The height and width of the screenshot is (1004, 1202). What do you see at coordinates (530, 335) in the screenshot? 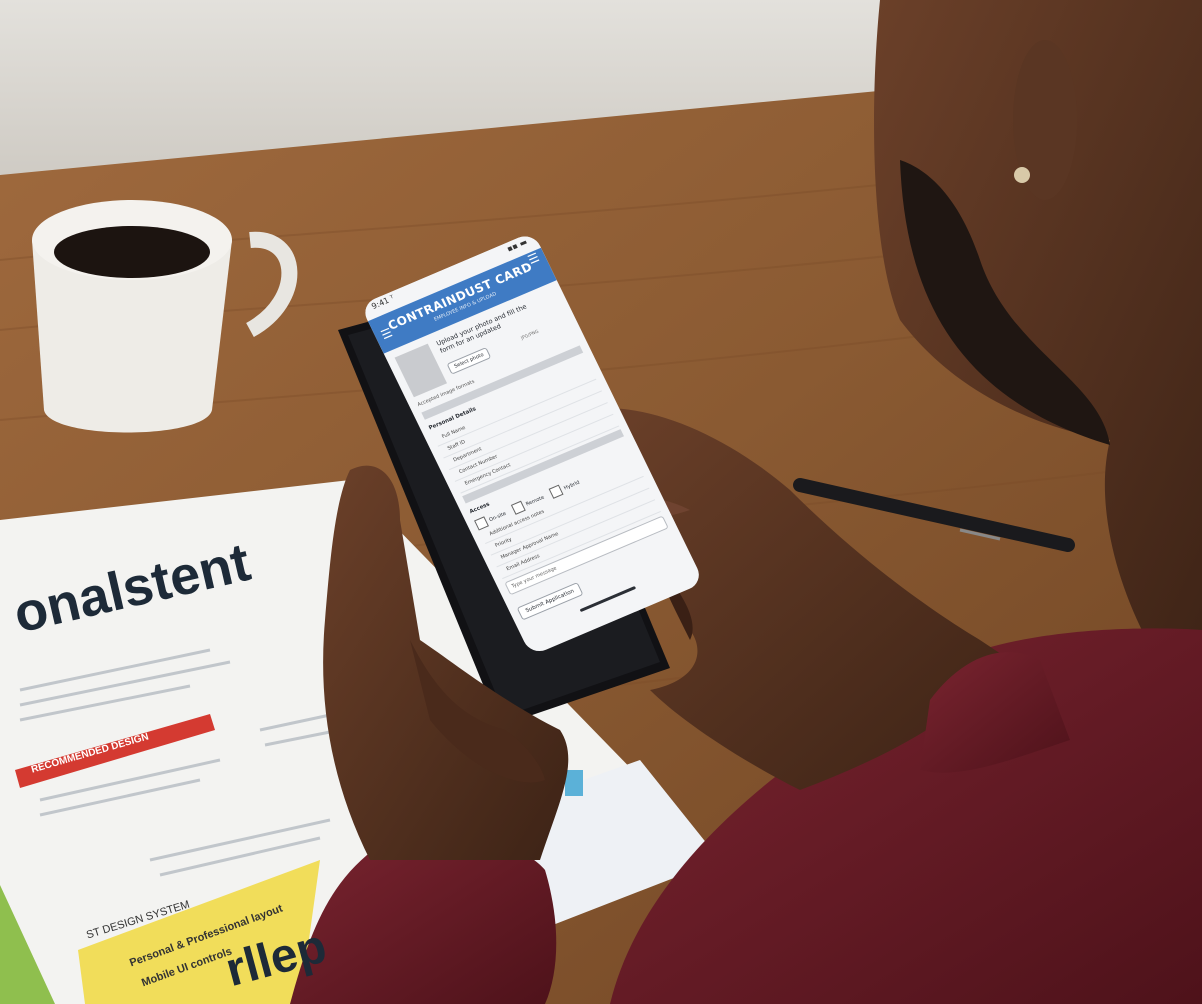
I see `upload-format-label: JPG/PNG` at bounding box center [530, 335].